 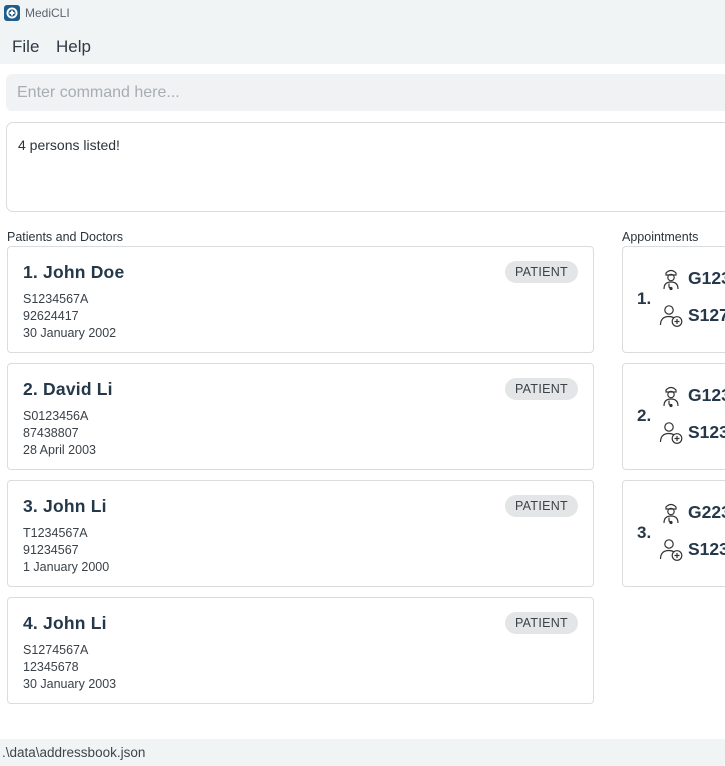 I want to click on appointments-panel-title: Appointments, so click(x=660, y=237).